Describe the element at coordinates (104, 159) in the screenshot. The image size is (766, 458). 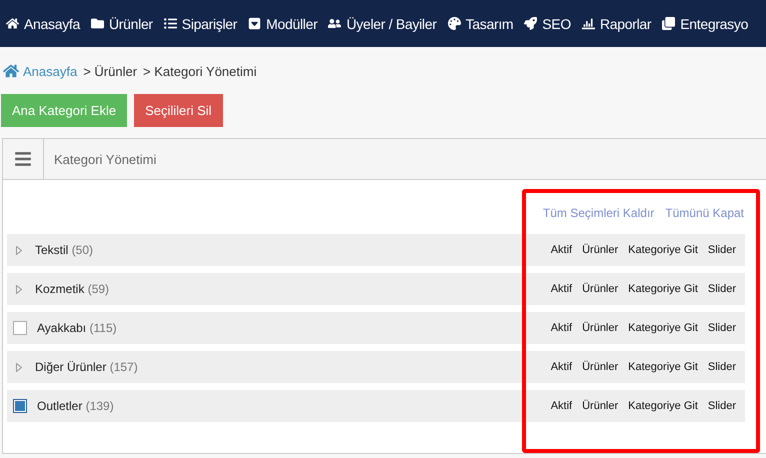
I see `panel-title: Kategori Yönetimi` at that location.